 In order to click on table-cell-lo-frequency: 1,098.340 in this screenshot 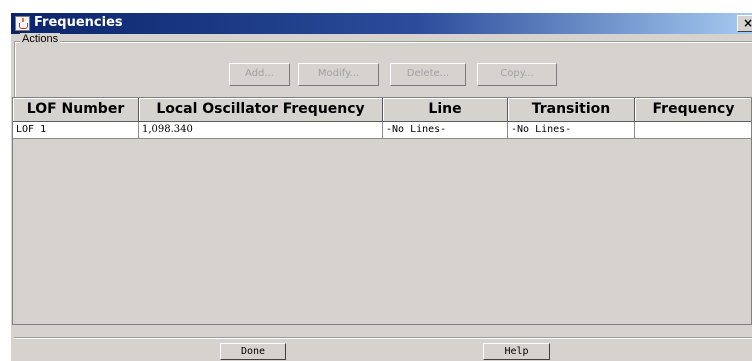, I will do `click(261, 130)`.